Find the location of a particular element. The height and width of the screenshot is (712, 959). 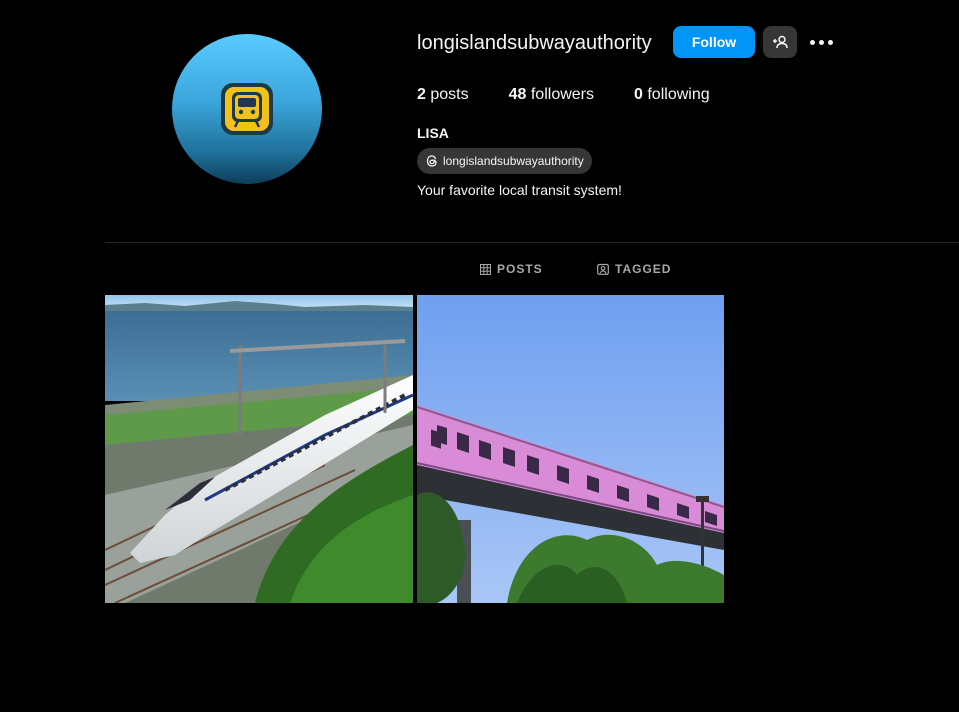

following-stat: 0 following is located at coordinates (672, 95).